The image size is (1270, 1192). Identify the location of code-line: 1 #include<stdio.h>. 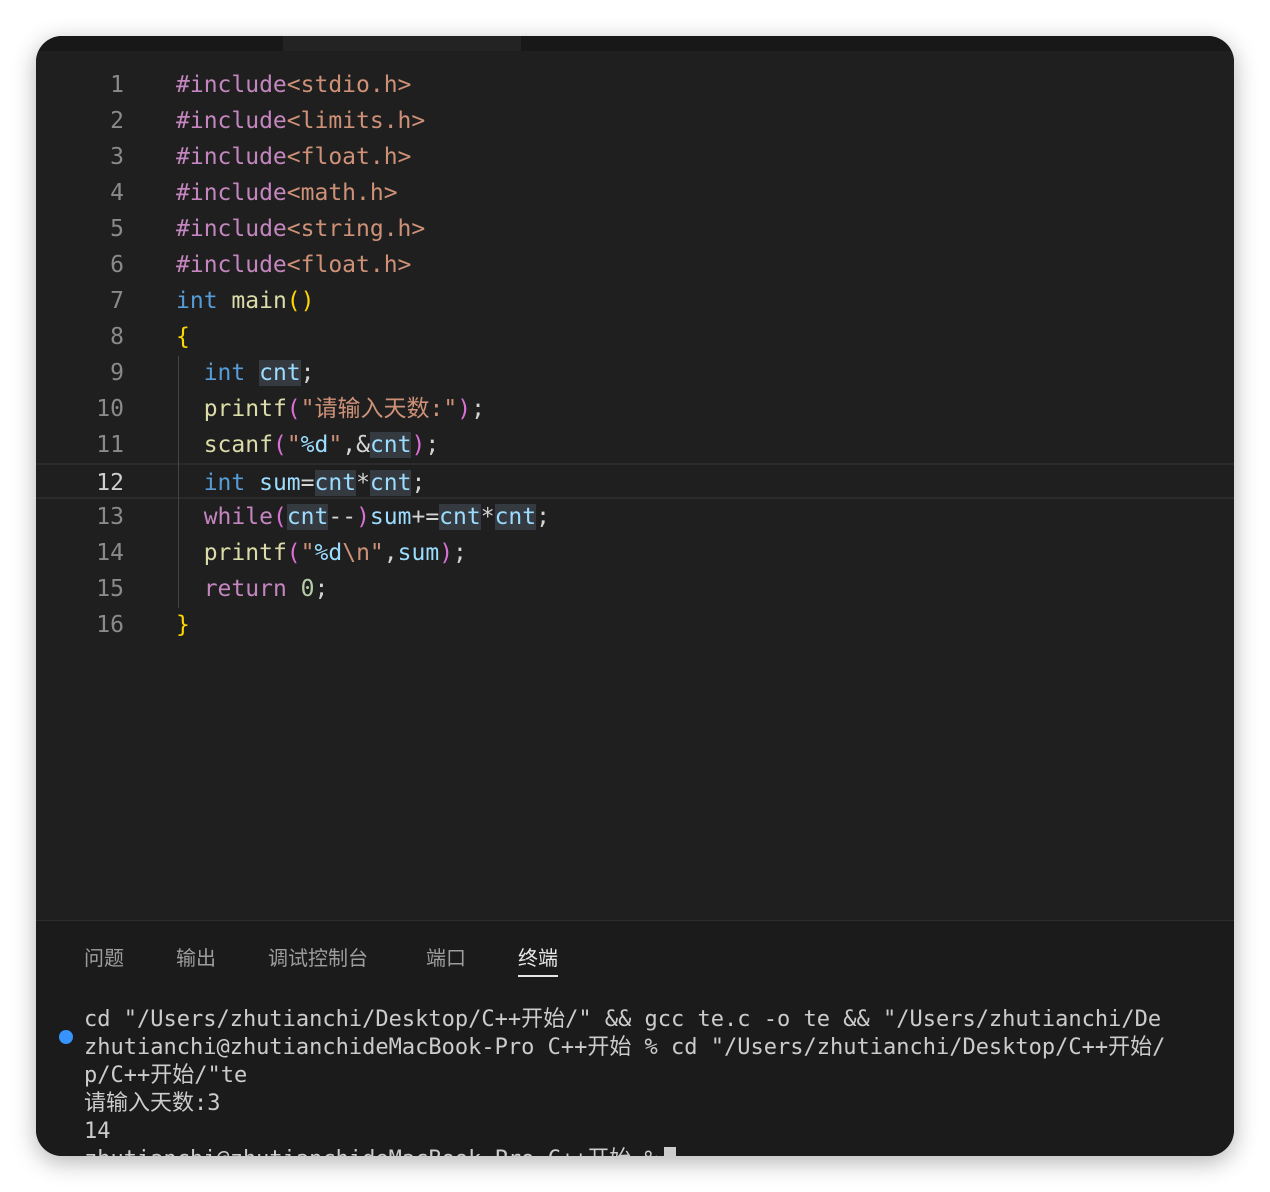
(635, 85).